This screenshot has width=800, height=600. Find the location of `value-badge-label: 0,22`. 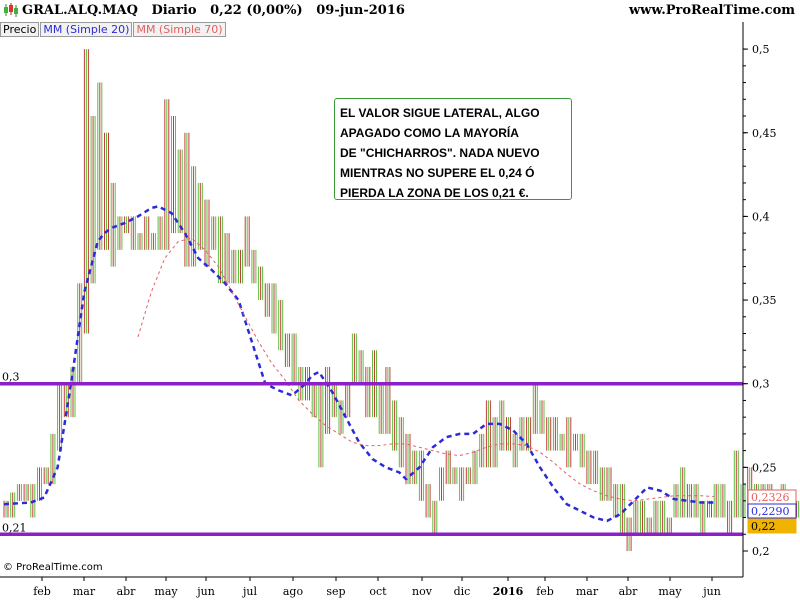

value-badge-label: 0,22 is located at coordinates (763, 526).